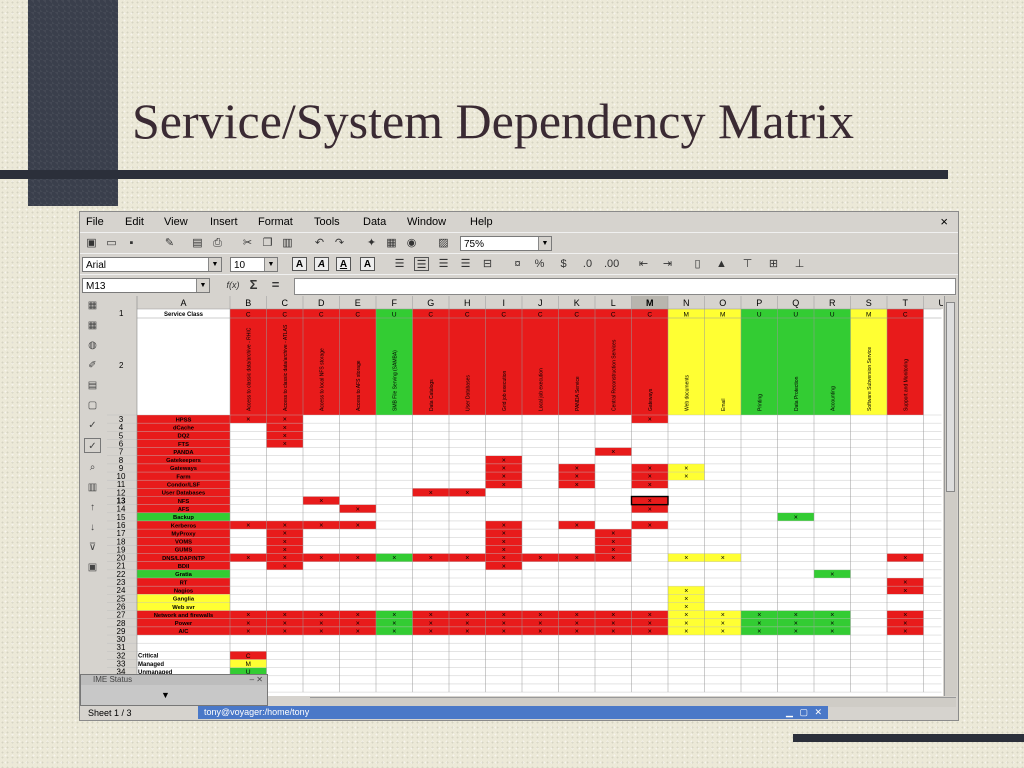  I want to click on edit-file-icon: ✎, so click(169, 243).